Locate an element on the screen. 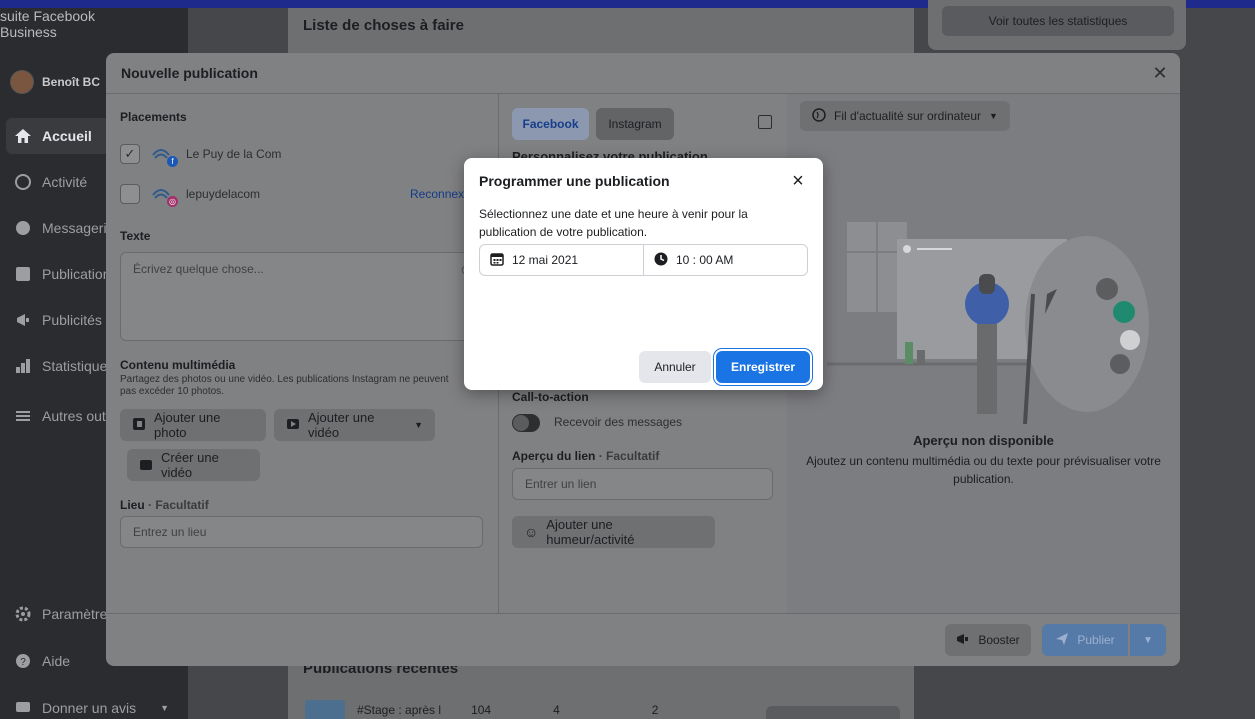  placement-facebook: ✓ f Le Puy de la Com is located at coordinates (200, 154).